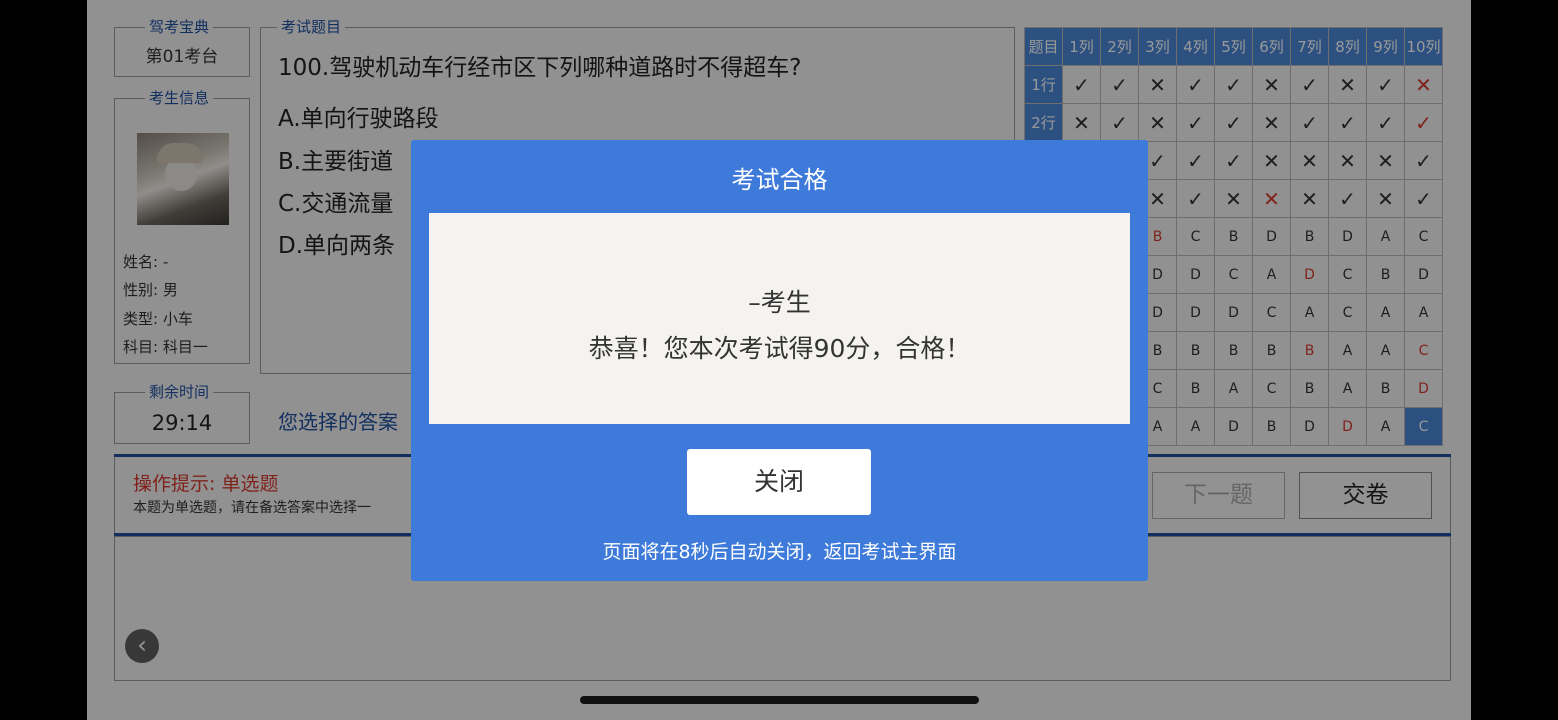 Image resolution: width=1558 pixels, height=720 pixels. What do you see at coordinates (779, 700) in the screenshot?
I see `home-indicator` at bounding box center [779, 700].